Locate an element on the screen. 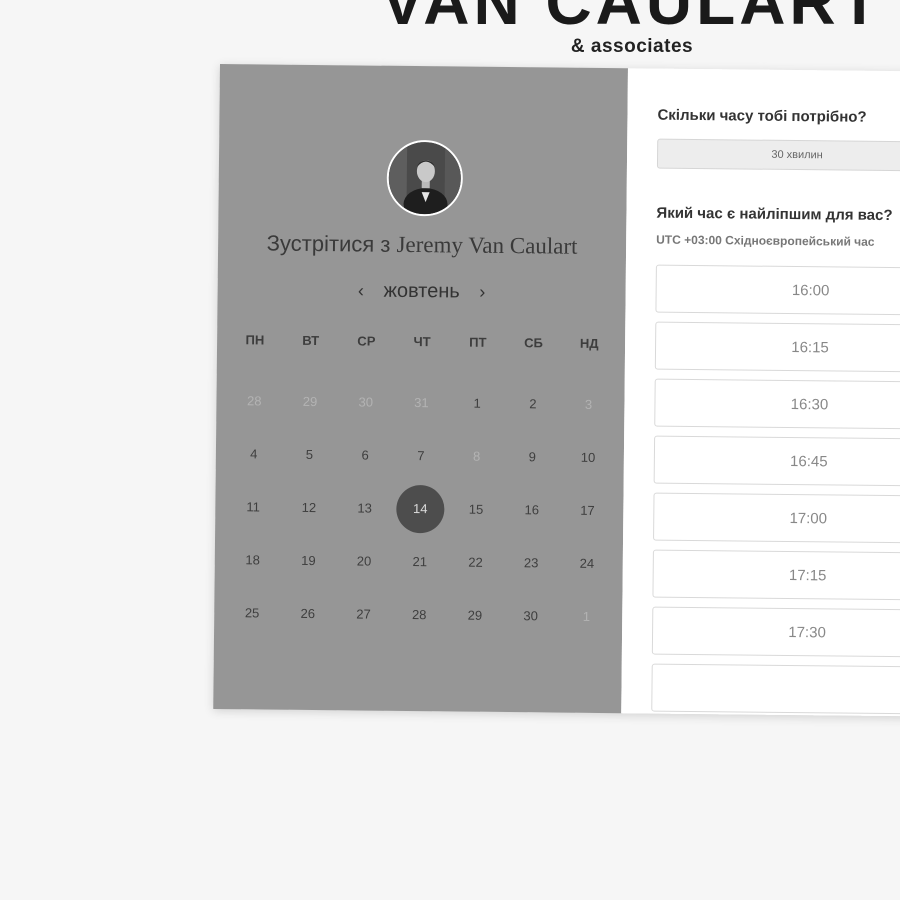 This screenshot has height=900, width=900. time-slot-button: 17:00 is located at coordinates (776, 518).